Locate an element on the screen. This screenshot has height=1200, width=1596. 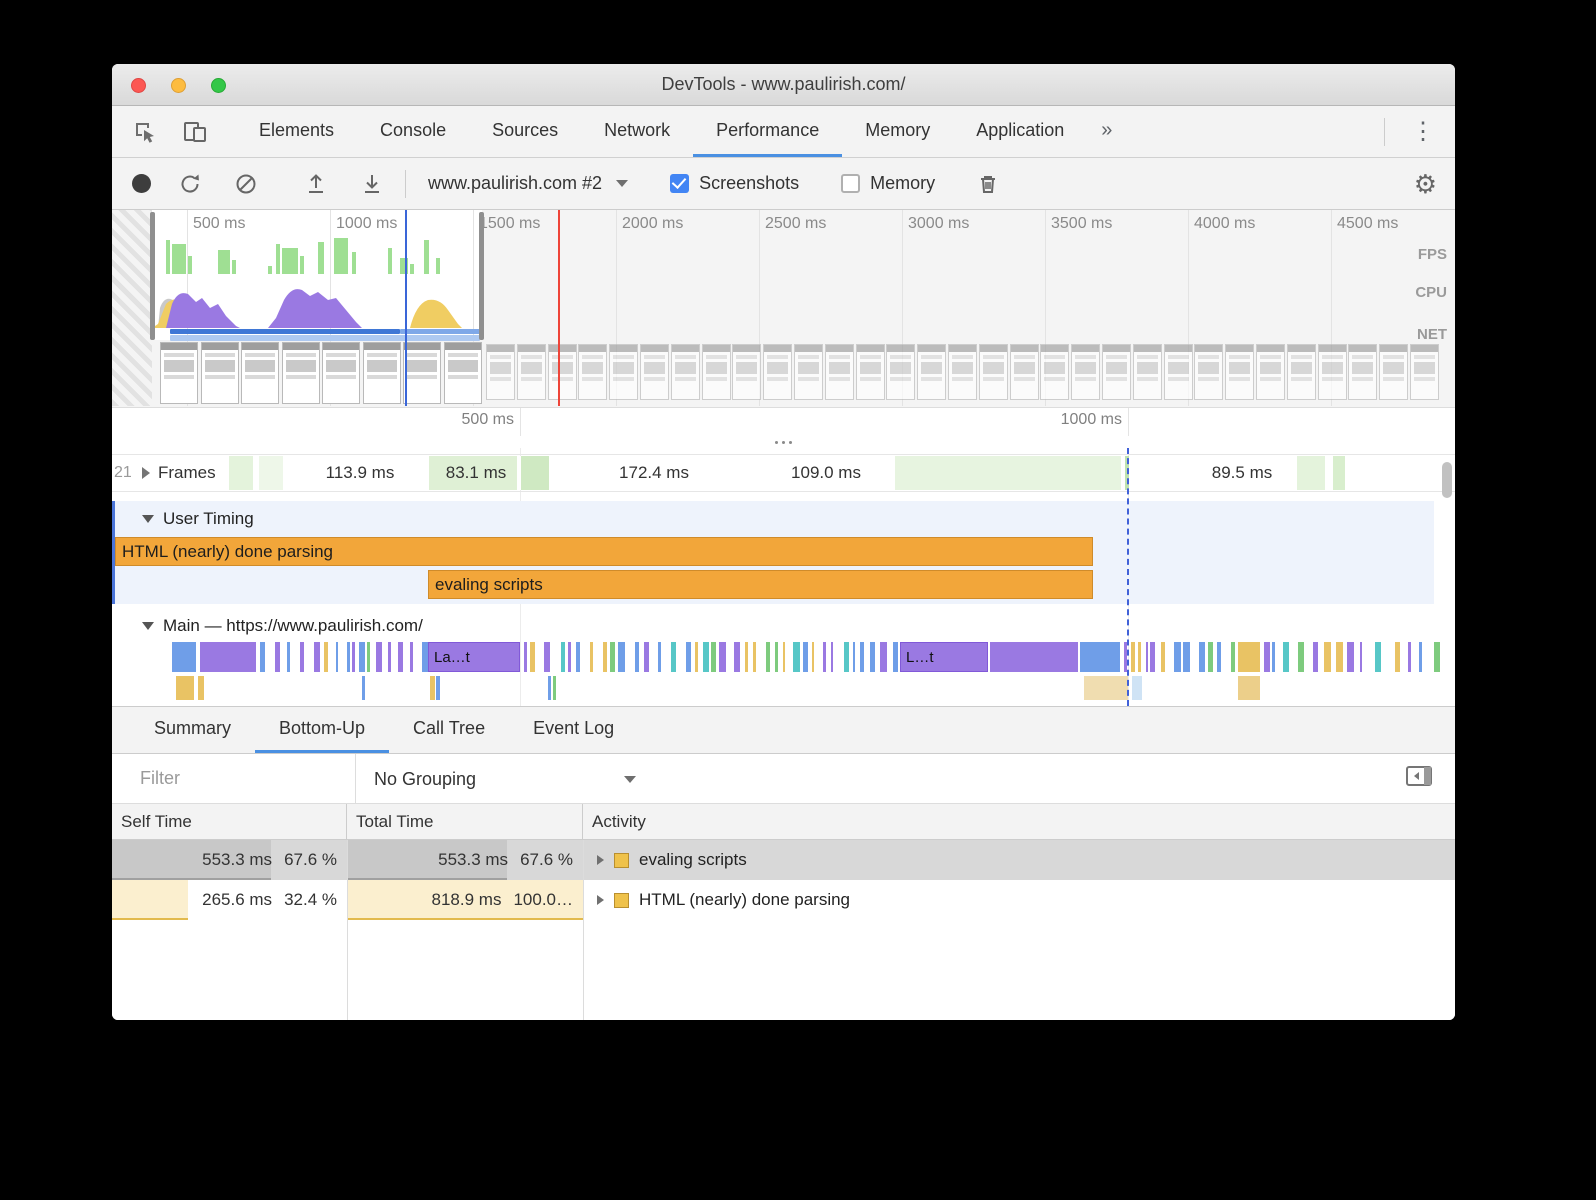
show-heaviest-stack-icon is located at coordinates (1419, 778).